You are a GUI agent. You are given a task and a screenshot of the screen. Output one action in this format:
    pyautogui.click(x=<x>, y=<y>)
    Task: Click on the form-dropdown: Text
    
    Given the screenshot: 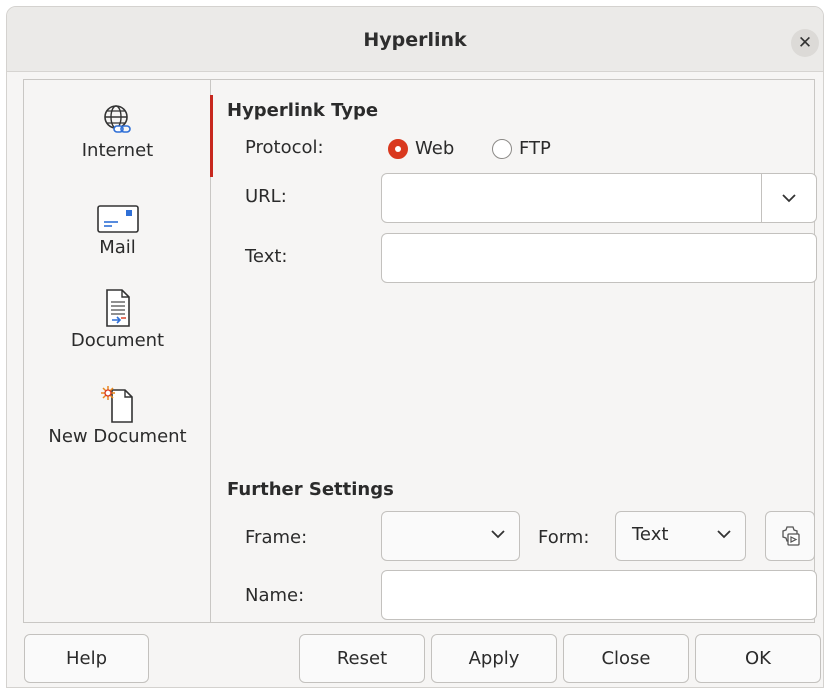 What is the action you would take?
    pyautogui.click(x=680, y=536)
    